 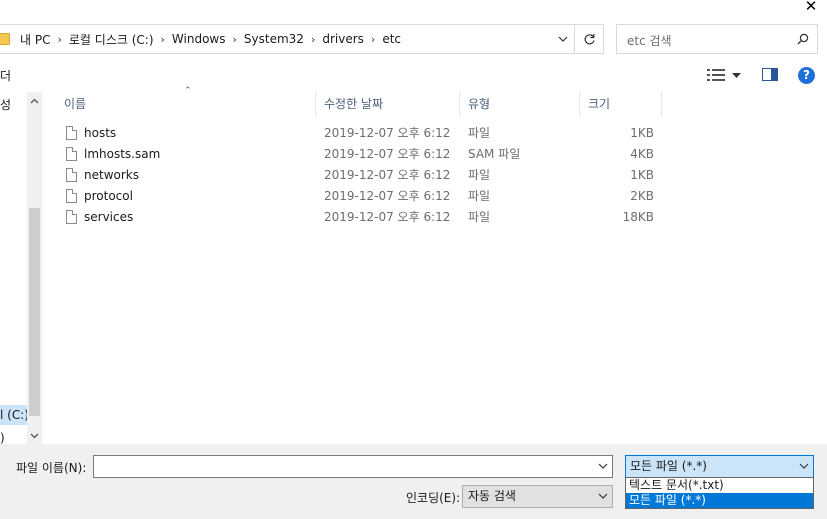 I want to click on new-folder-button: 더, so click(x=5, y=75).